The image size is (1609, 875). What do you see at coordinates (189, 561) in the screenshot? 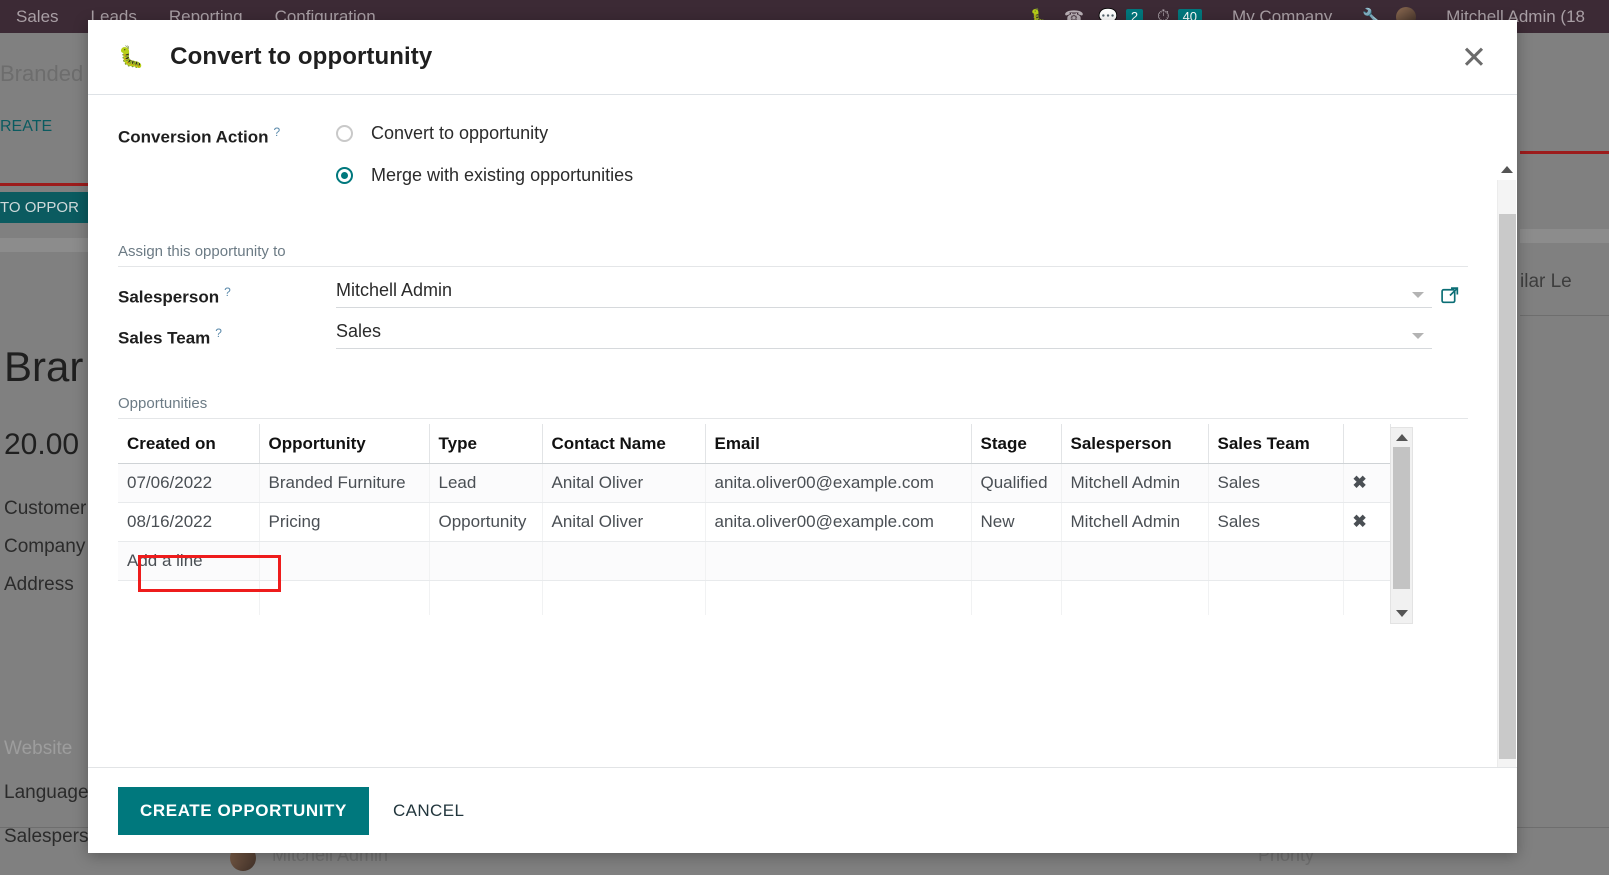
I see `add-a-line-button: Add a line` at bounding box center [189, 561].